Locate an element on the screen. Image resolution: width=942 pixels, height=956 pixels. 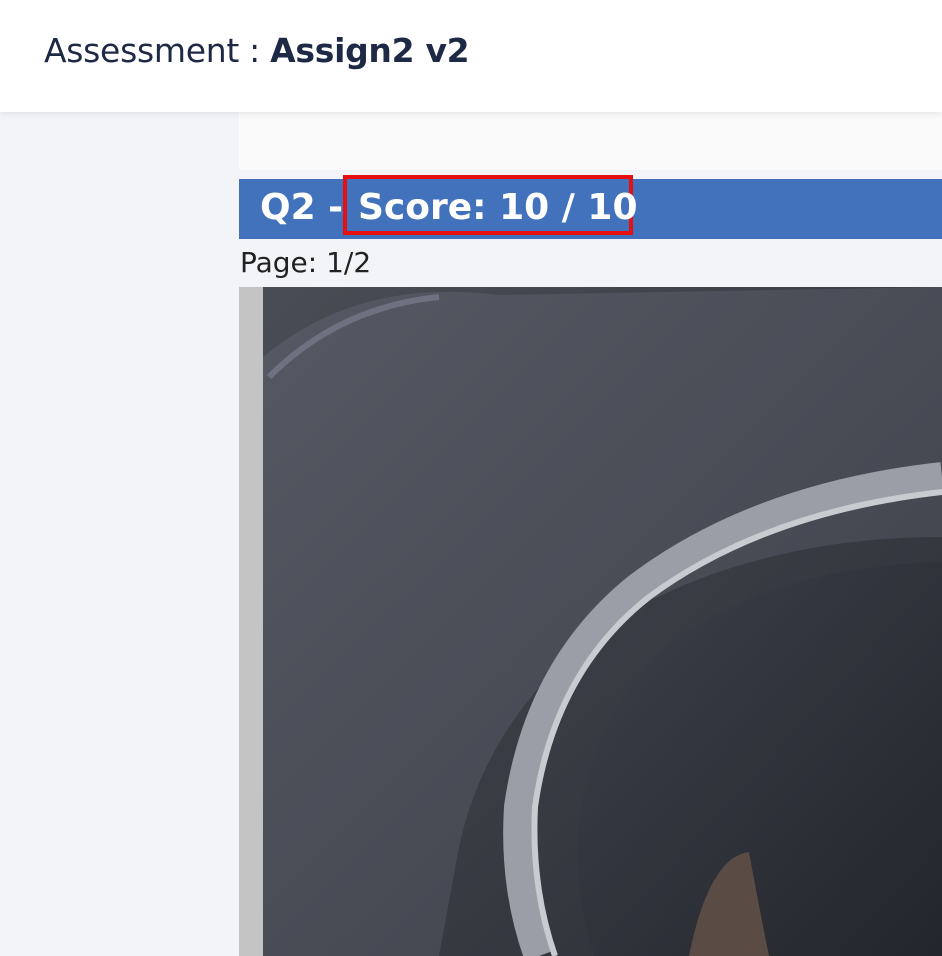
score-highlight-box: Score: 10 / 10 is located at coordinates (490, 205).